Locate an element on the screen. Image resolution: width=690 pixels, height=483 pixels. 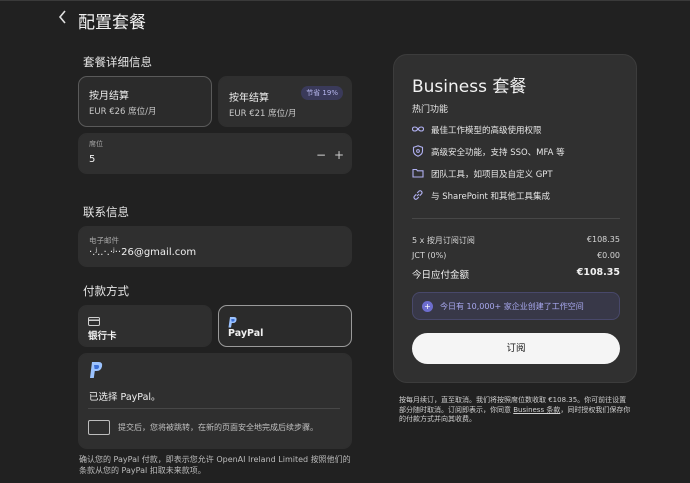
card-payment-option: 银行卡 is located at coordinates (145, 326).